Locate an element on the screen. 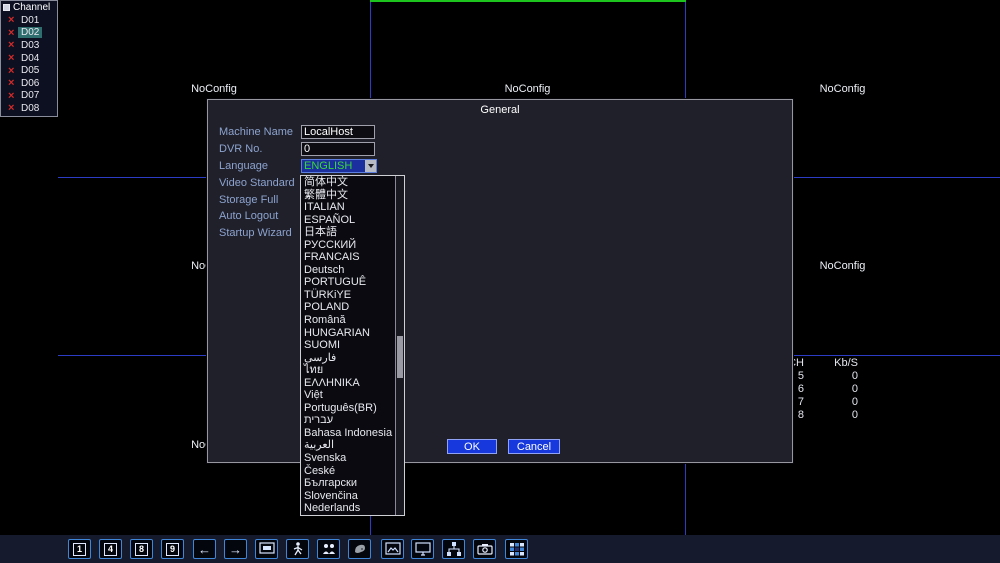 The height and width of the screenshot is (563, 1000). grid-top-accent-line is located at coordinates (528, 1).